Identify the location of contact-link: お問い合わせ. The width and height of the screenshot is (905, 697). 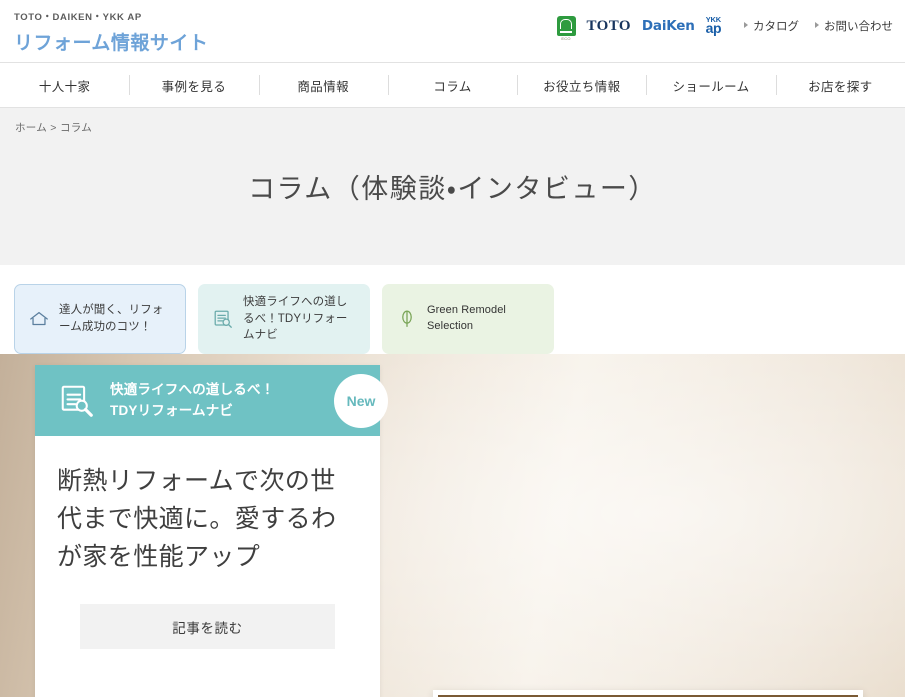
(854, 26).